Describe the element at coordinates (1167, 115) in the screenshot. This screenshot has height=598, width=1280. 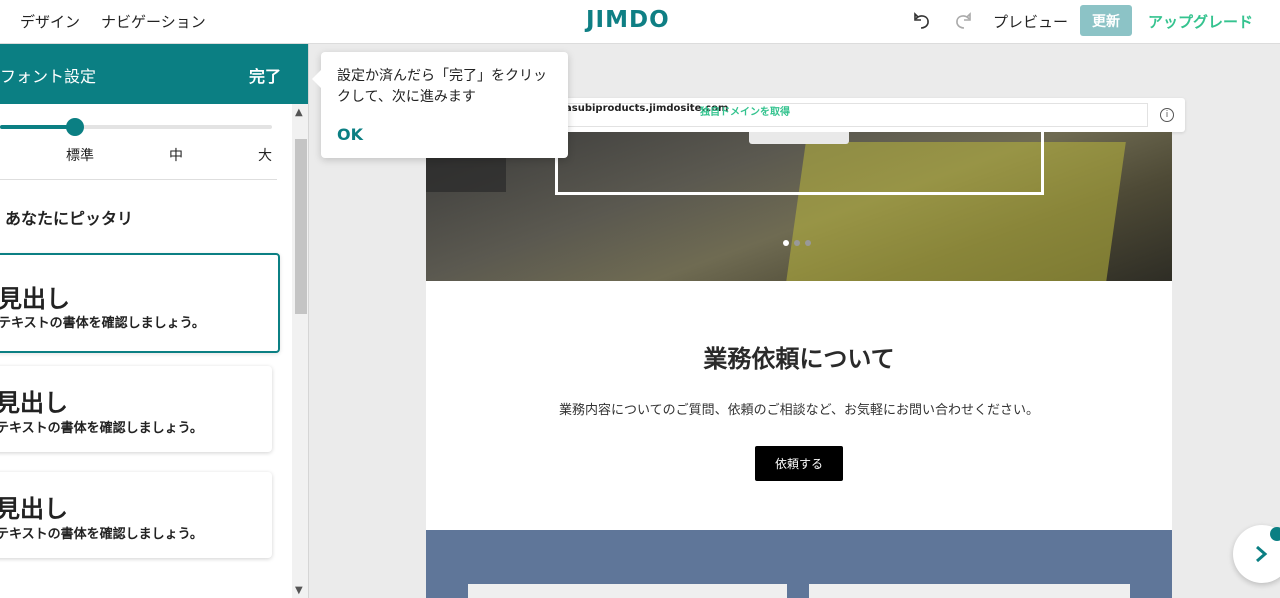
I see `info-icon: i` at that location.